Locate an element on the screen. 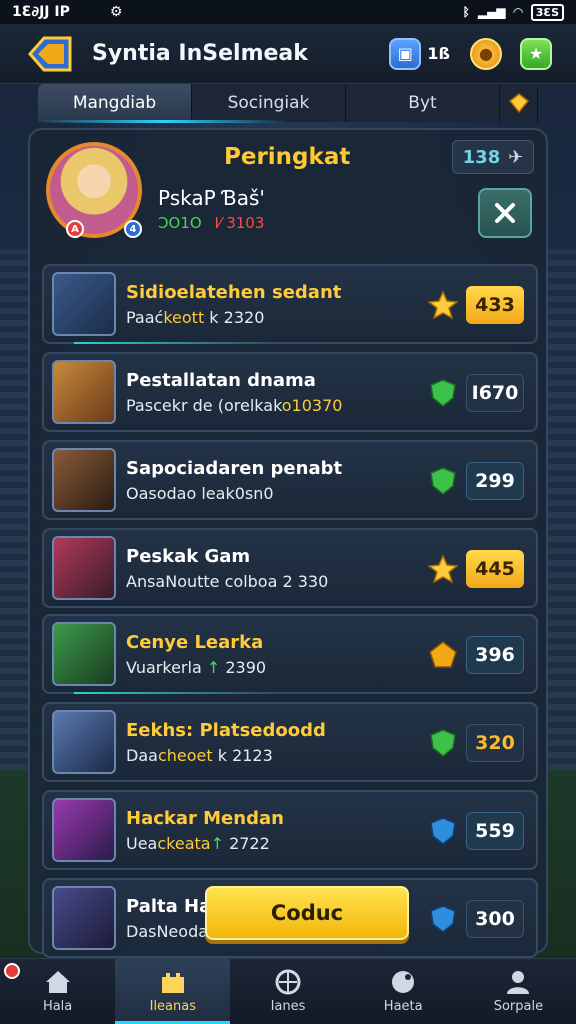 This screenshot has height=1024, width=576. rewards-button: ★ is located at coordinates (536, 53).